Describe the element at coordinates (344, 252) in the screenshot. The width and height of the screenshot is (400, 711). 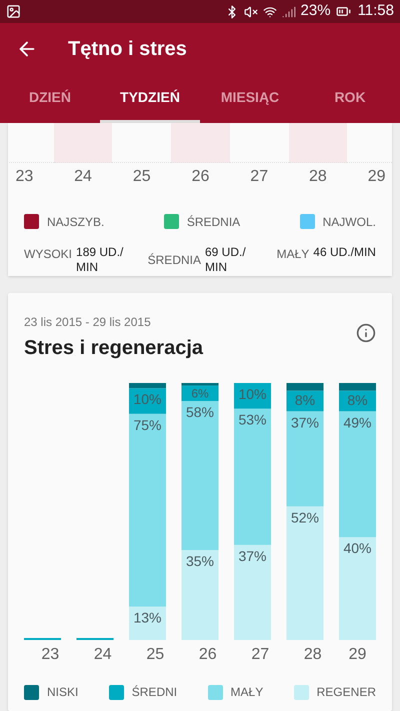
I see `stat-value: 46 UD./MIN` at that location.